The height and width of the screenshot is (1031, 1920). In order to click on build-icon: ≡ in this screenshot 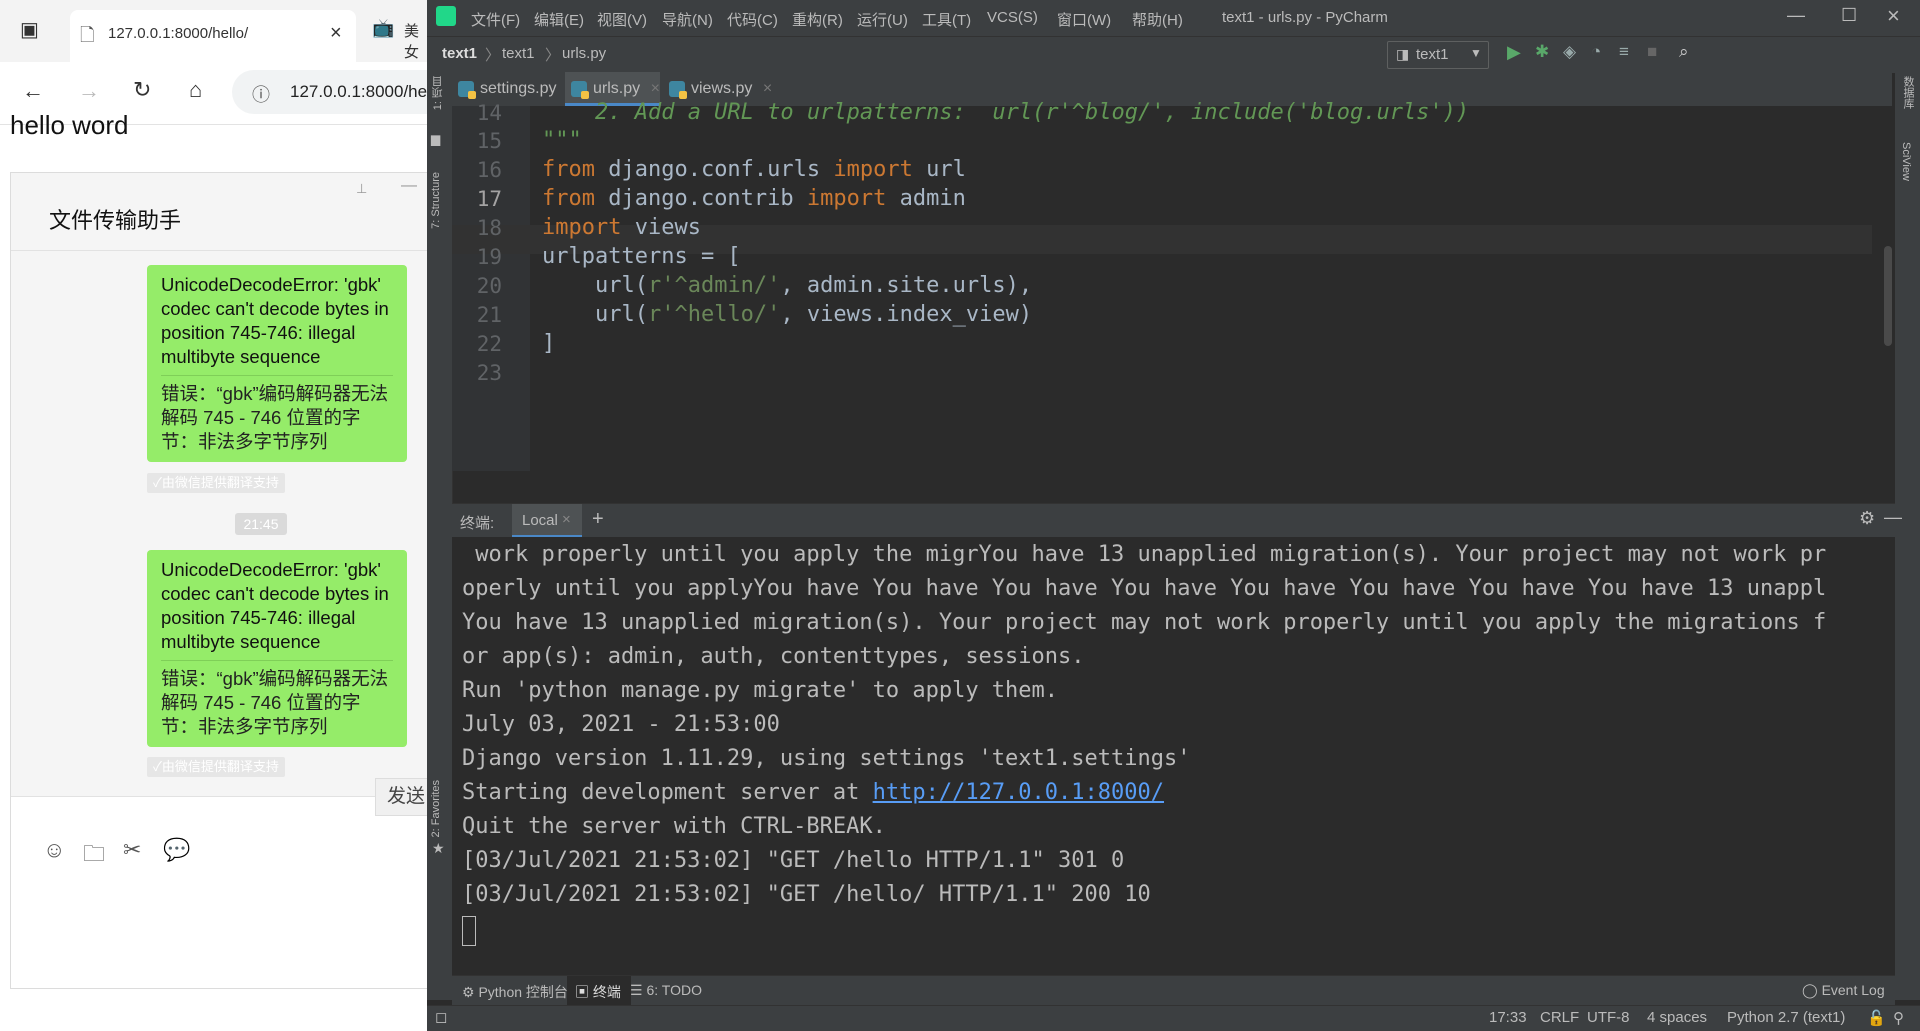, I will do `click(1624, 52)`.